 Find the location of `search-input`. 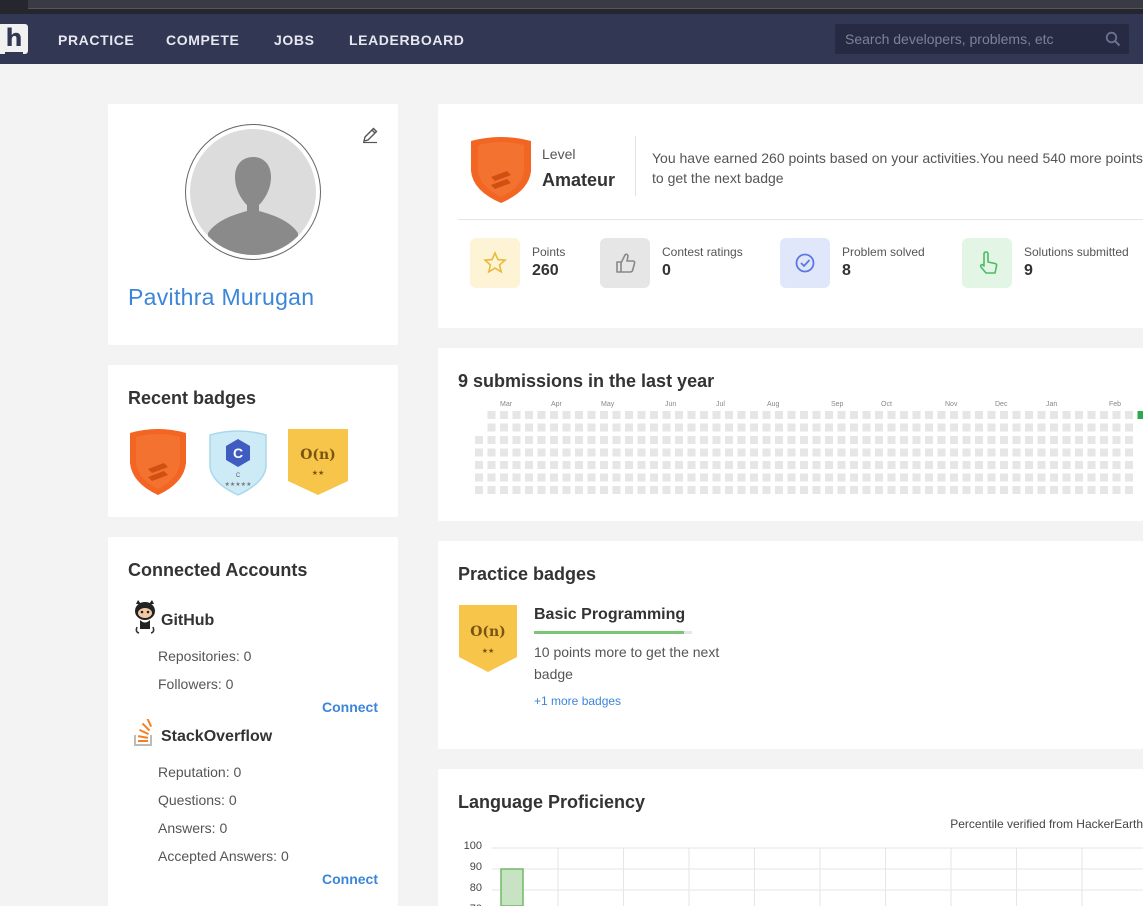

search-input is located at coordinates (966, 39).